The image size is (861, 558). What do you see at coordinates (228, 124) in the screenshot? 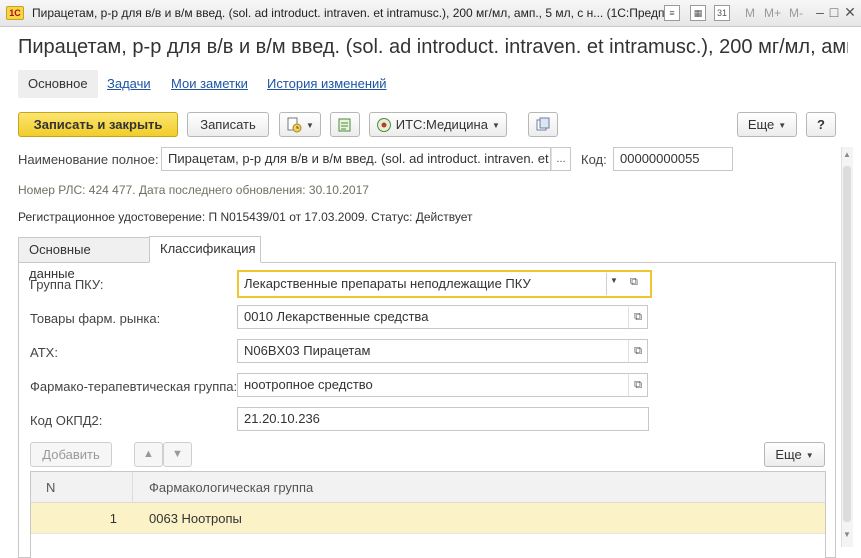
I see `save-button: Записать` at bounding box center [228, 124].